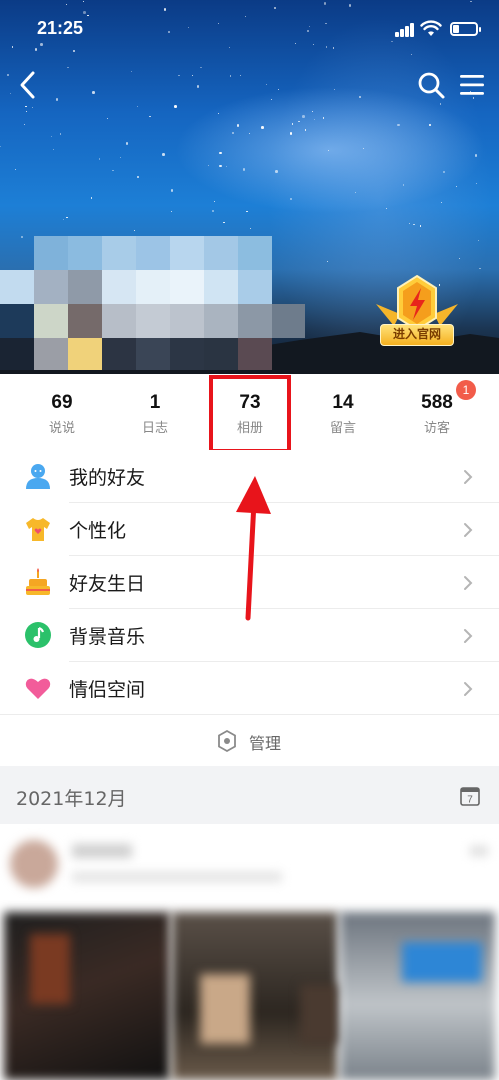  Describe the element at coordinates (152, 303) in the screenshot. I see `blurred-profile-name` at that location.